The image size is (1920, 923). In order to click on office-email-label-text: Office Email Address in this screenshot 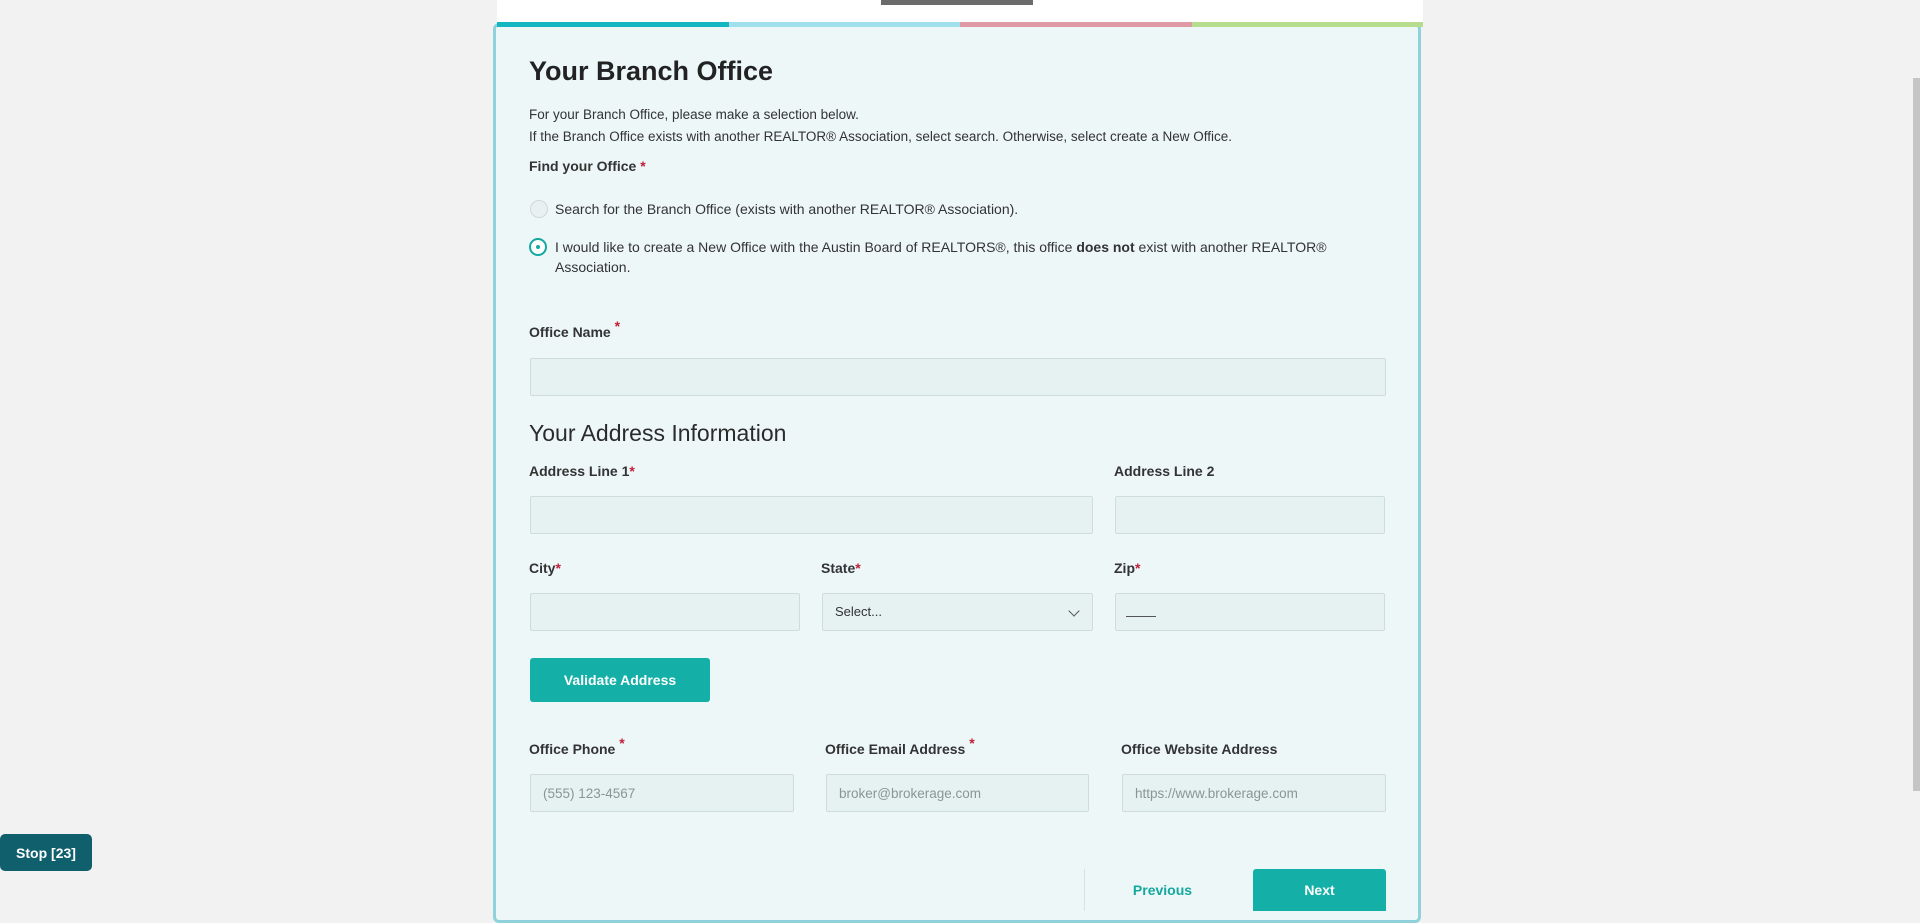, I will do `click(895, 749)`.